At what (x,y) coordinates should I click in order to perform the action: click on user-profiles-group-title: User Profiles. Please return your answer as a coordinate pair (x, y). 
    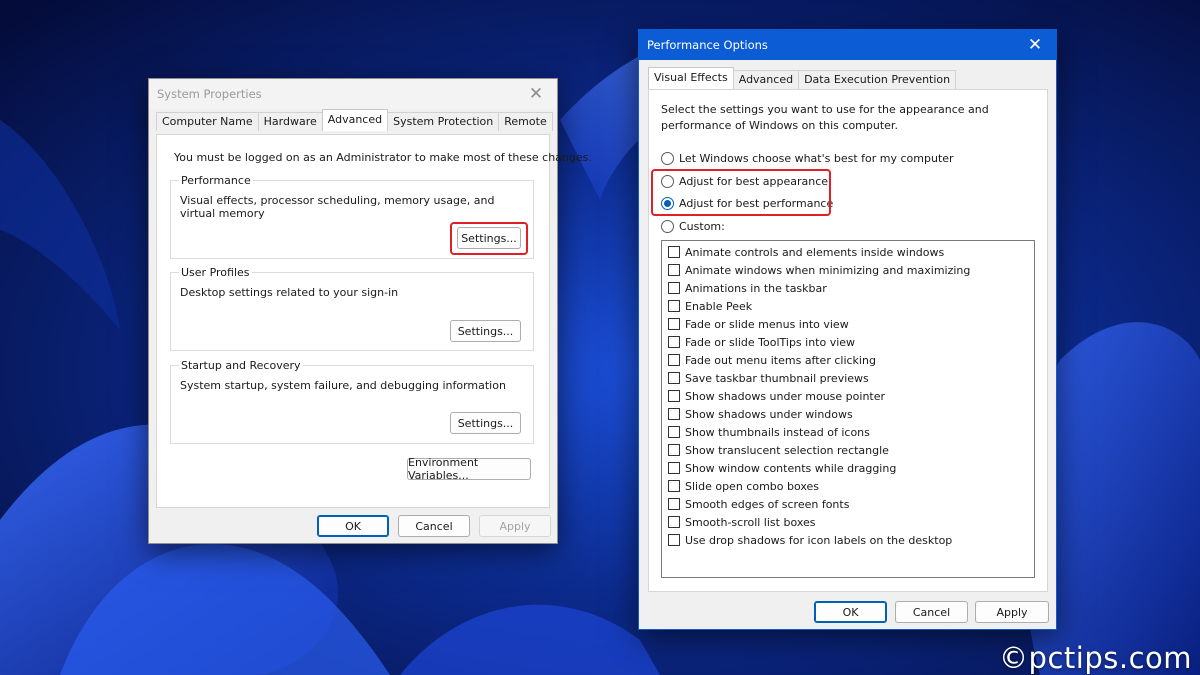
    Looking at the image, I should click on (215, 272).